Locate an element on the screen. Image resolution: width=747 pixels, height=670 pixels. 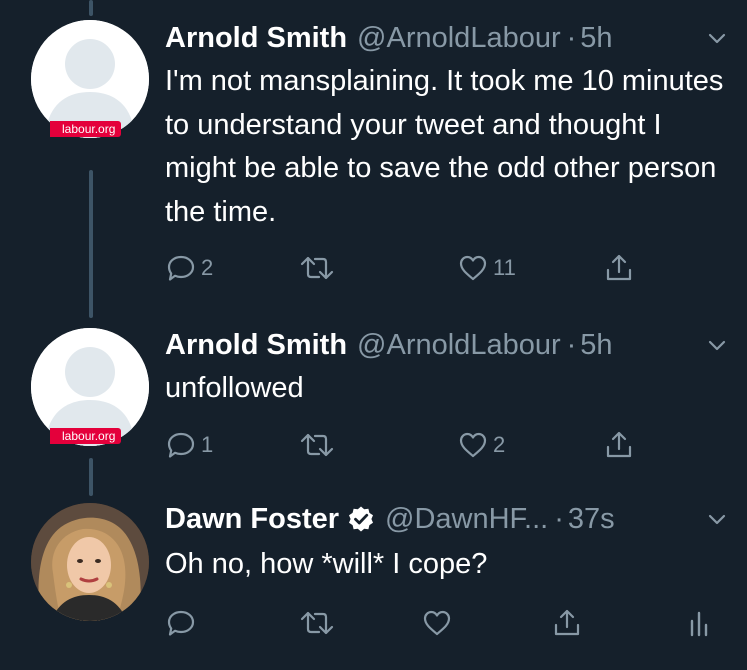
like-button: 2 is located at coordinates (481, 445).